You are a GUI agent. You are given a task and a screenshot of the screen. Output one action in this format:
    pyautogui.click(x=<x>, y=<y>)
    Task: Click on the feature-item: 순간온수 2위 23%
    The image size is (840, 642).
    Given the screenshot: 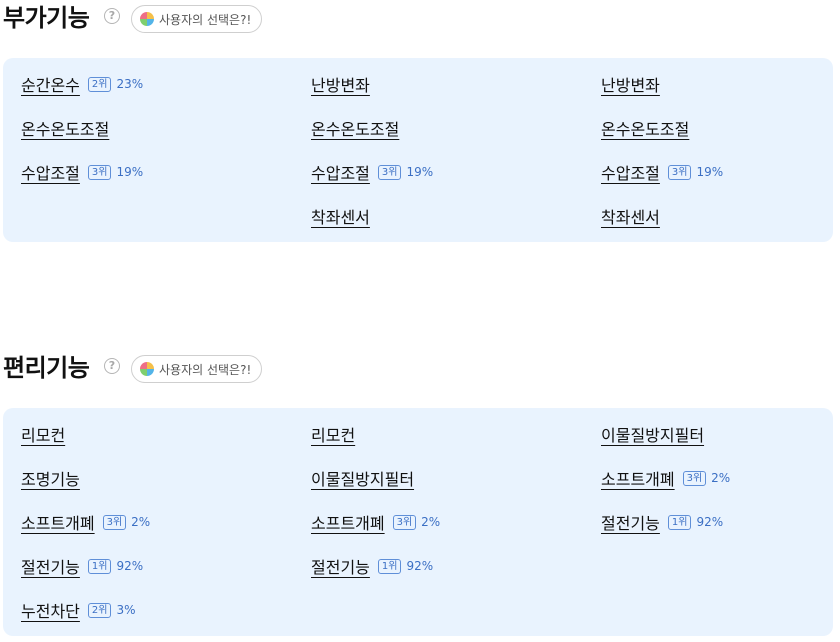 What is the action you would take?
    pyautogui.click(x=82, y=84)
    